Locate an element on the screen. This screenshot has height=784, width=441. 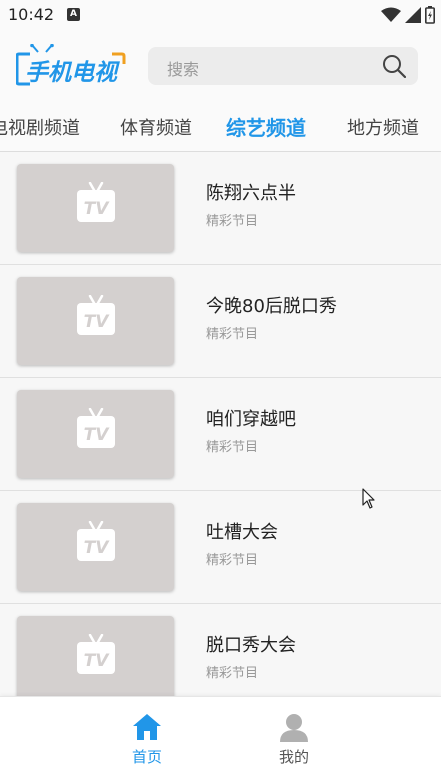
person-icon is located at coordinates (294, 728).